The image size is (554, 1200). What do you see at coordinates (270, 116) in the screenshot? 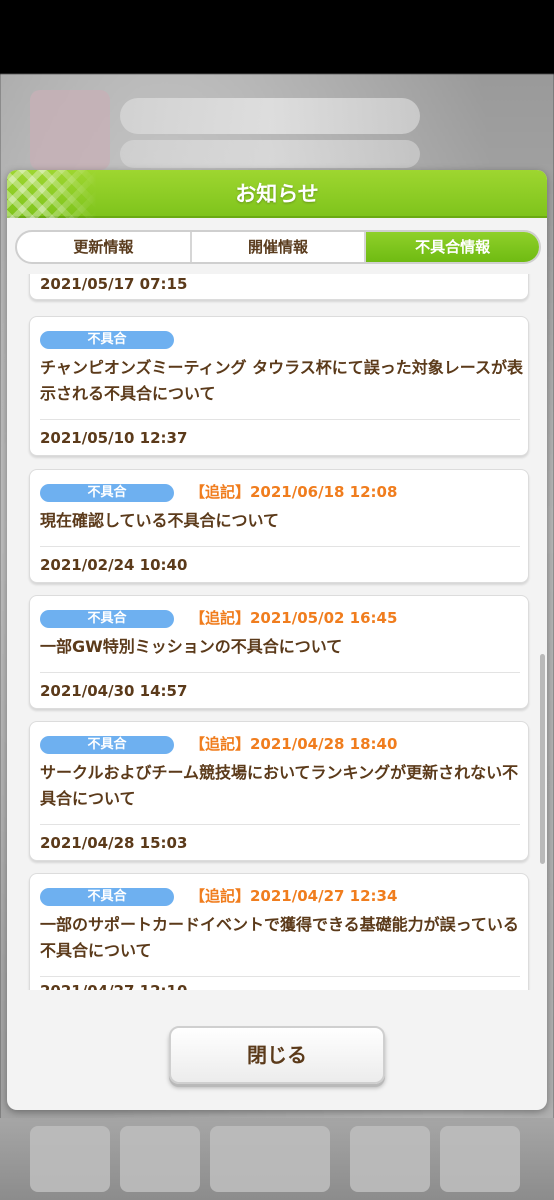
I see `hud-background` at bounding box center [270, 116].